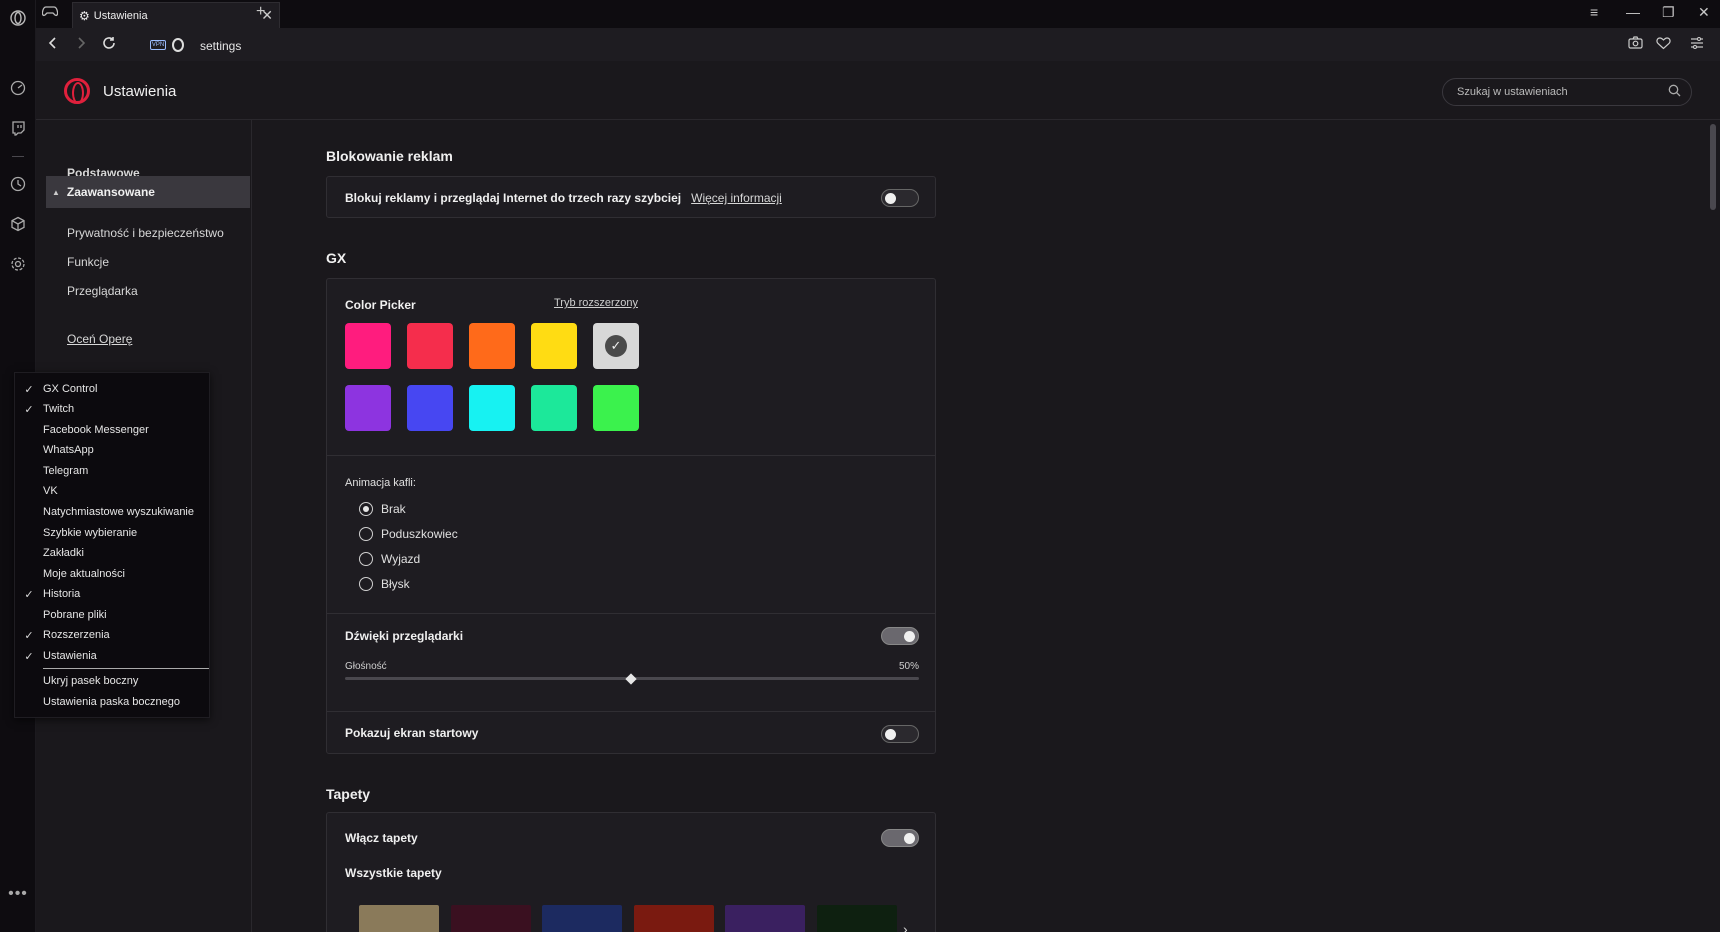  Describe the element at coordinates (430, 346) in the screenshot. I see `color-swatch-red` at that location.